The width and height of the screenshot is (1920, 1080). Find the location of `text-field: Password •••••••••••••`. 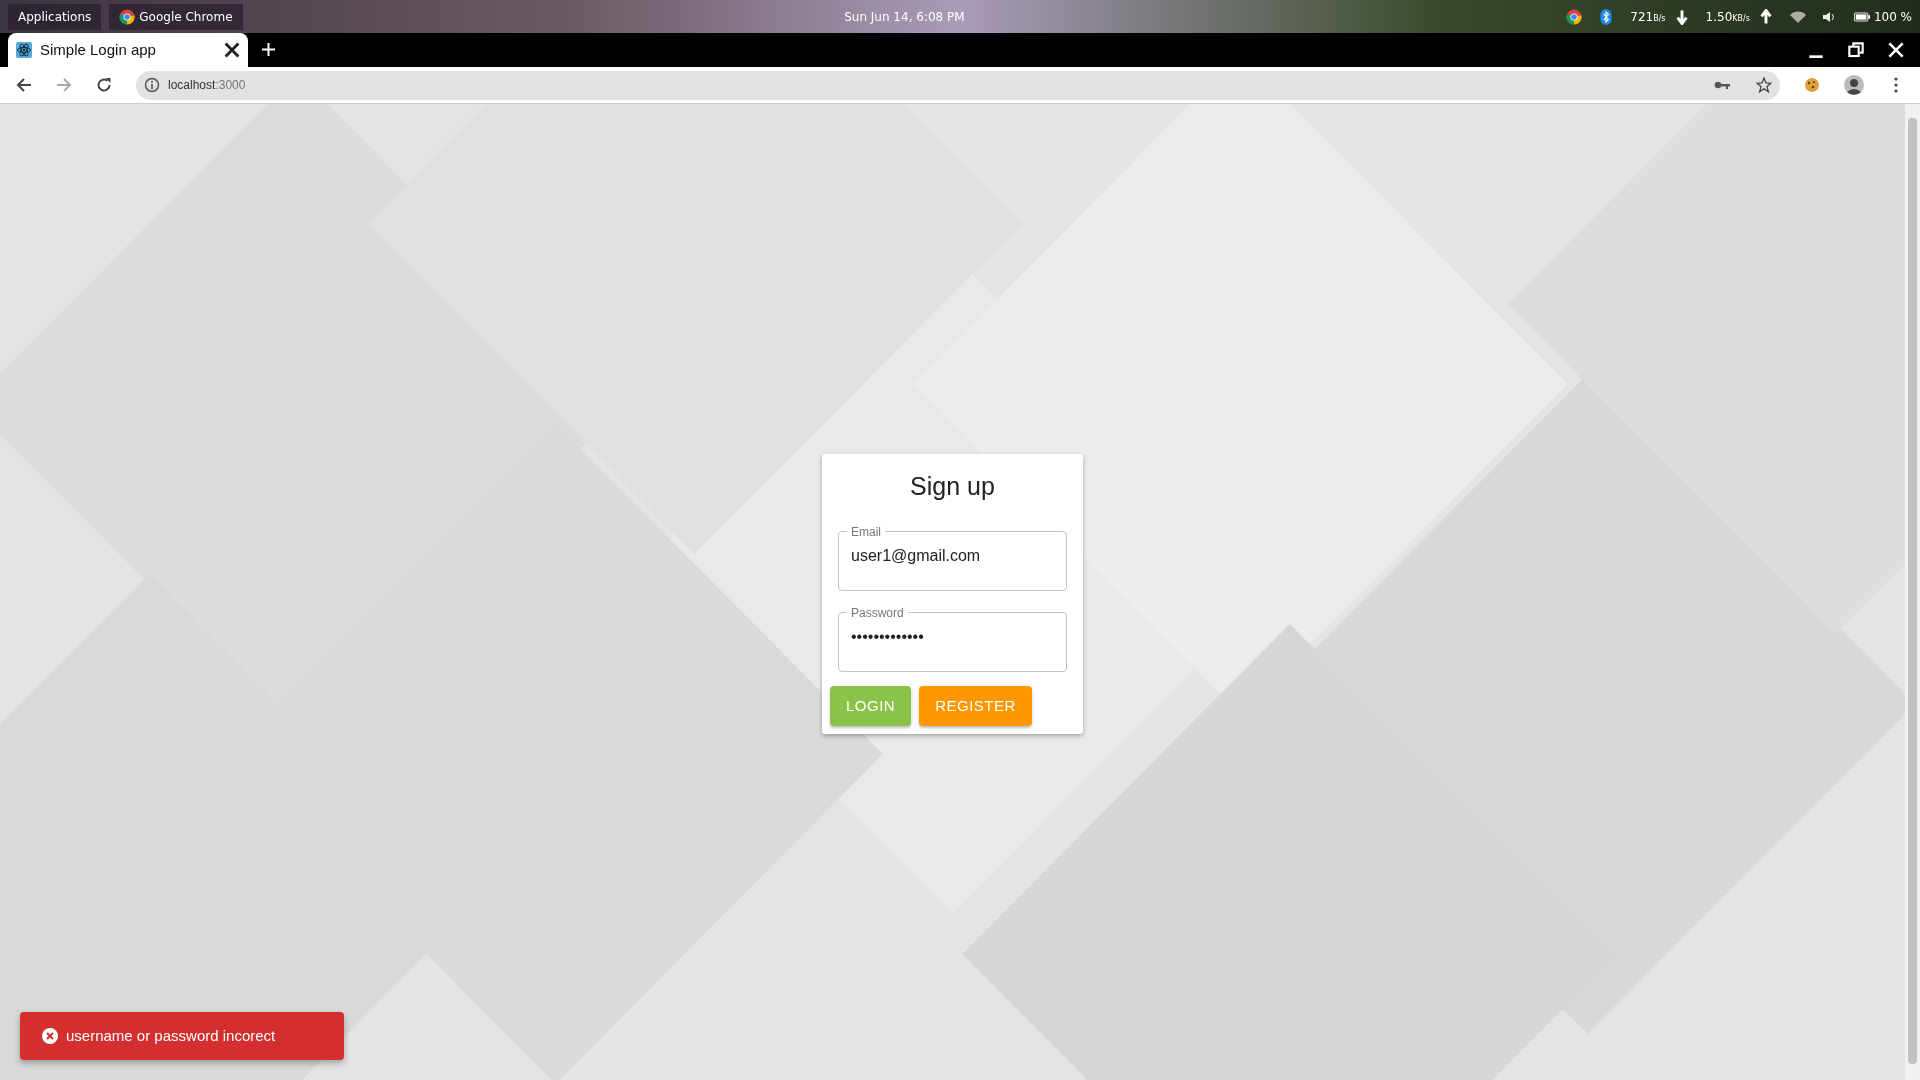

text-field: Password ••••••••••••• is located at coordinates (952, 639).